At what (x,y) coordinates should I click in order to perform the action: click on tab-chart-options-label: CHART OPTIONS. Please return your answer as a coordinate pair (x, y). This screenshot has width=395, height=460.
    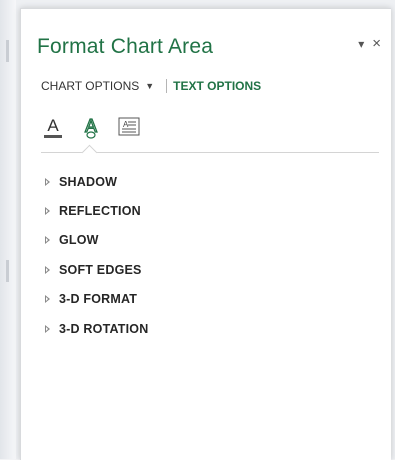
    Looking at the image, I should click on (90, 86).